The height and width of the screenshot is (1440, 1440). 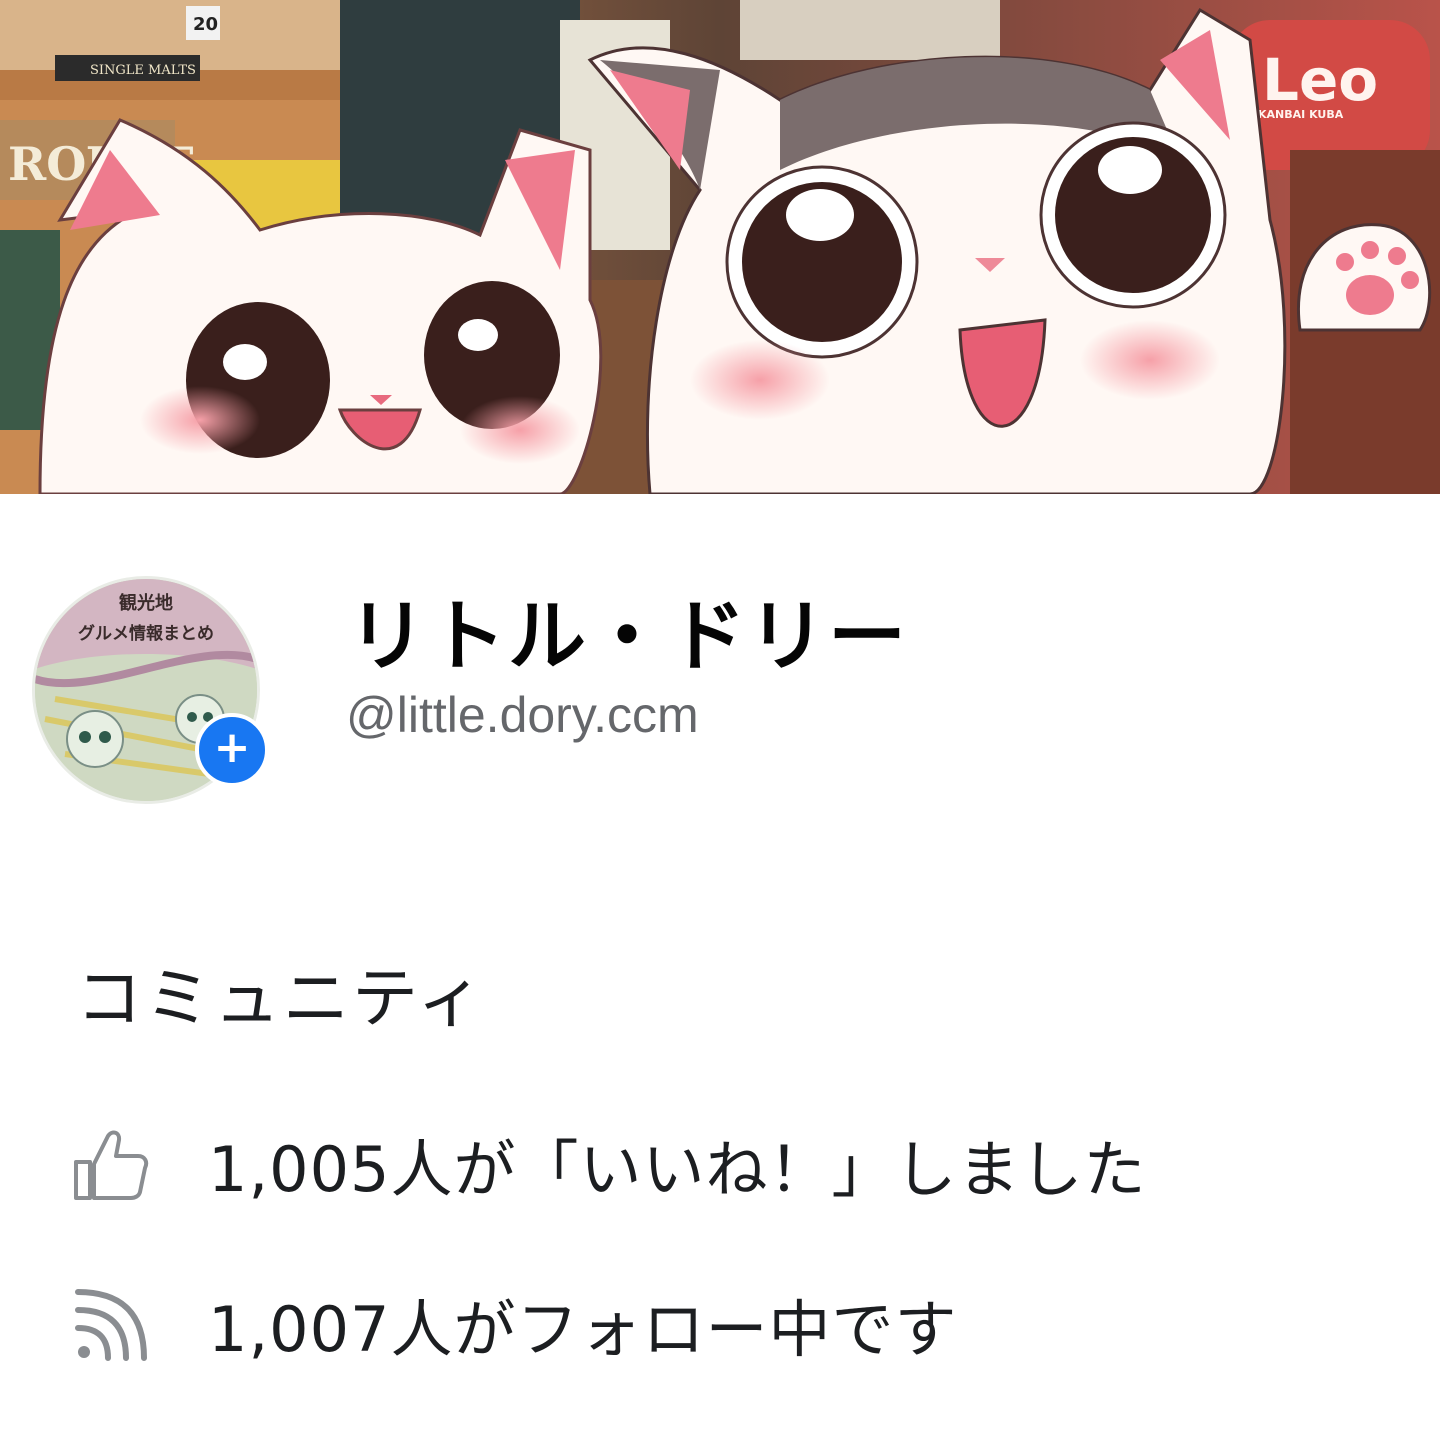 I want to click on badge-number-text: 20, so click(x=205, y=24).